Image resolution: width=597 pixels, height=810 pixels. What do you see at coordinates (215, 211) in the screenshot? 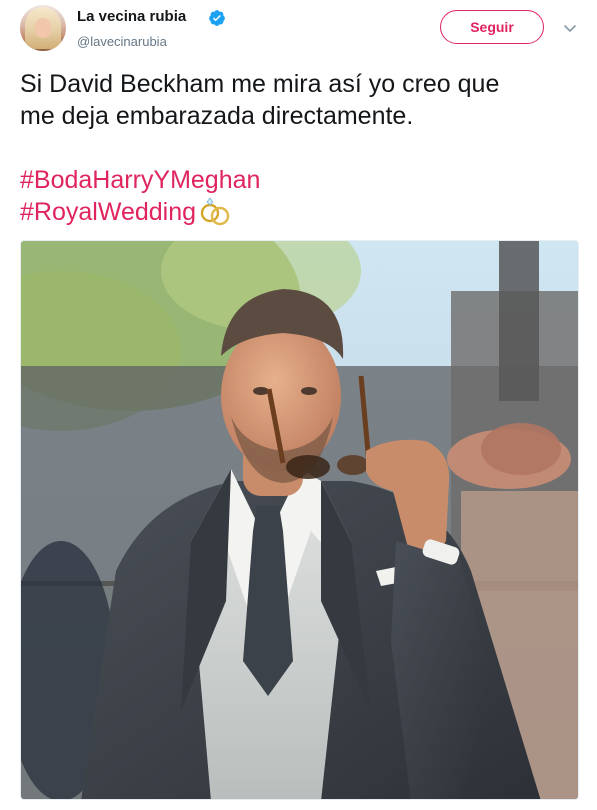
I see `rings-icon` at bounding box center [215, 211].